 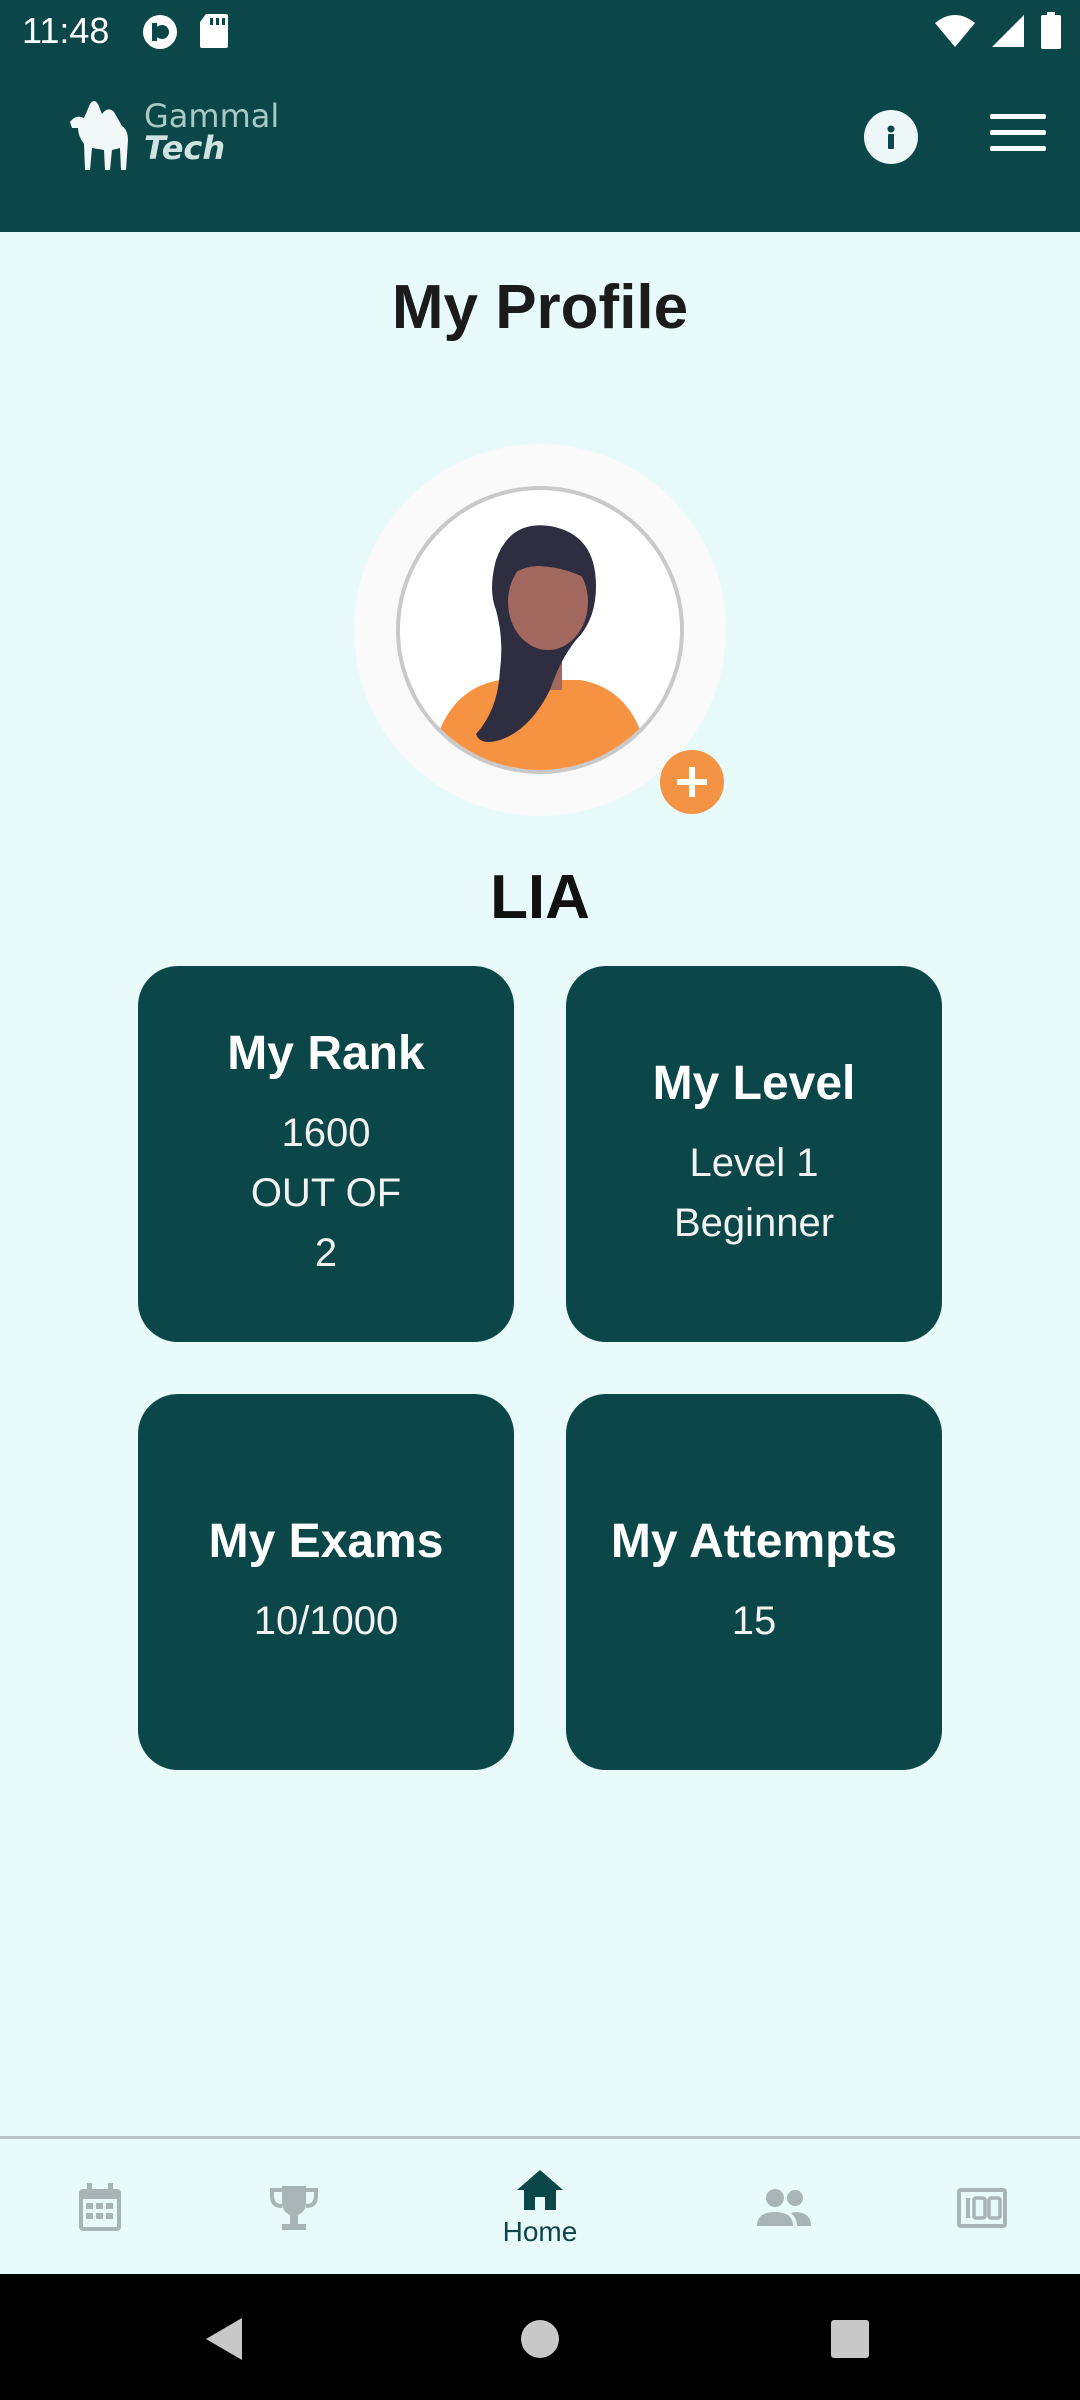 I want to click on rank-value: 1600, so click(x=326, y=1132).